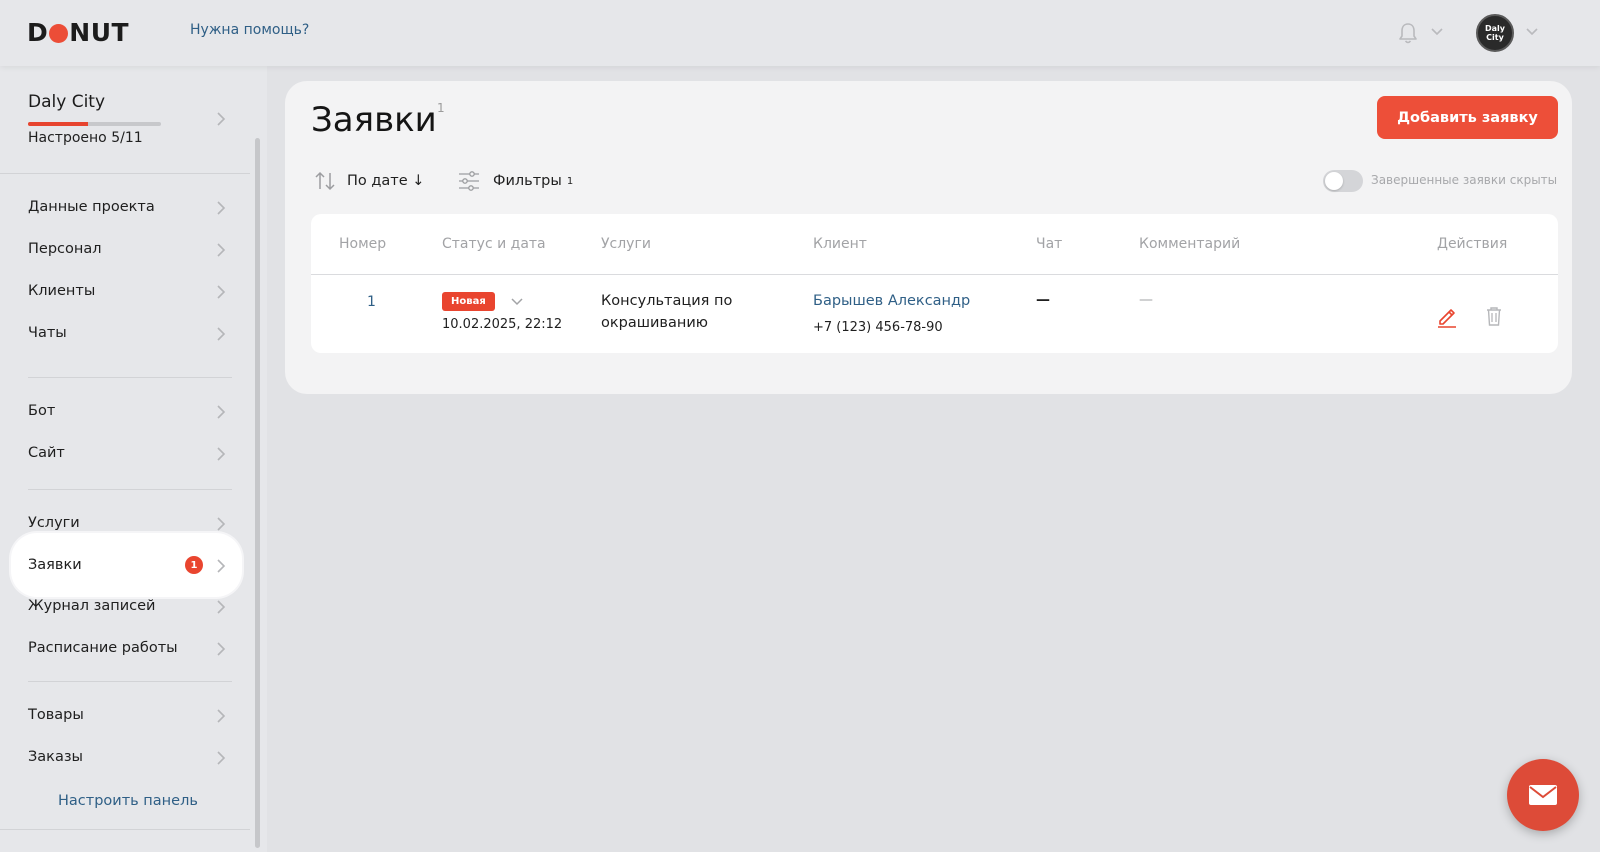 The height and width of the screenshot is (852, 1600). Describe the element at coordinates (65, 249) in the screenshot. I see `sidebar-item-label: Персонал` at that location.